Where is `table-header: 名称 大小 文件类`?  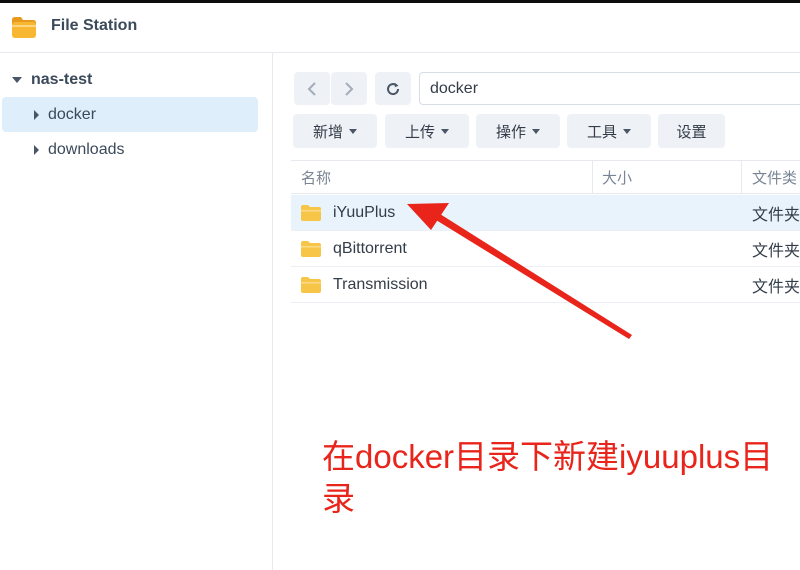
table-header: 名称 大小 文件类 is located at coordinates (545, 177).